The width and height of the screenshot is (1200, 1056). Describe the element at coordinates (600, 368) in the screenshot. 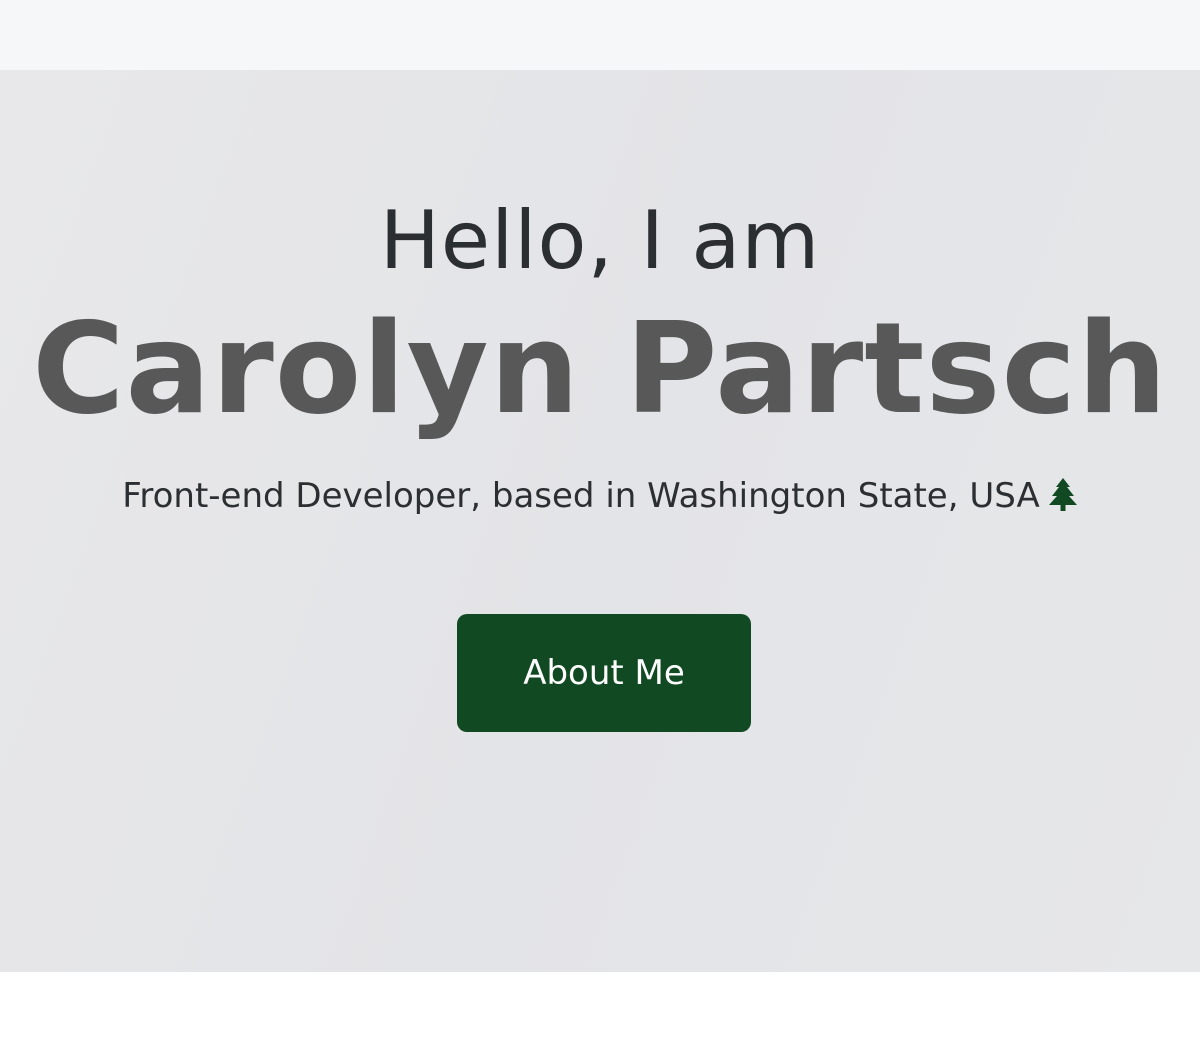

I see `hero-name: Carolyn Partsch` at that location.